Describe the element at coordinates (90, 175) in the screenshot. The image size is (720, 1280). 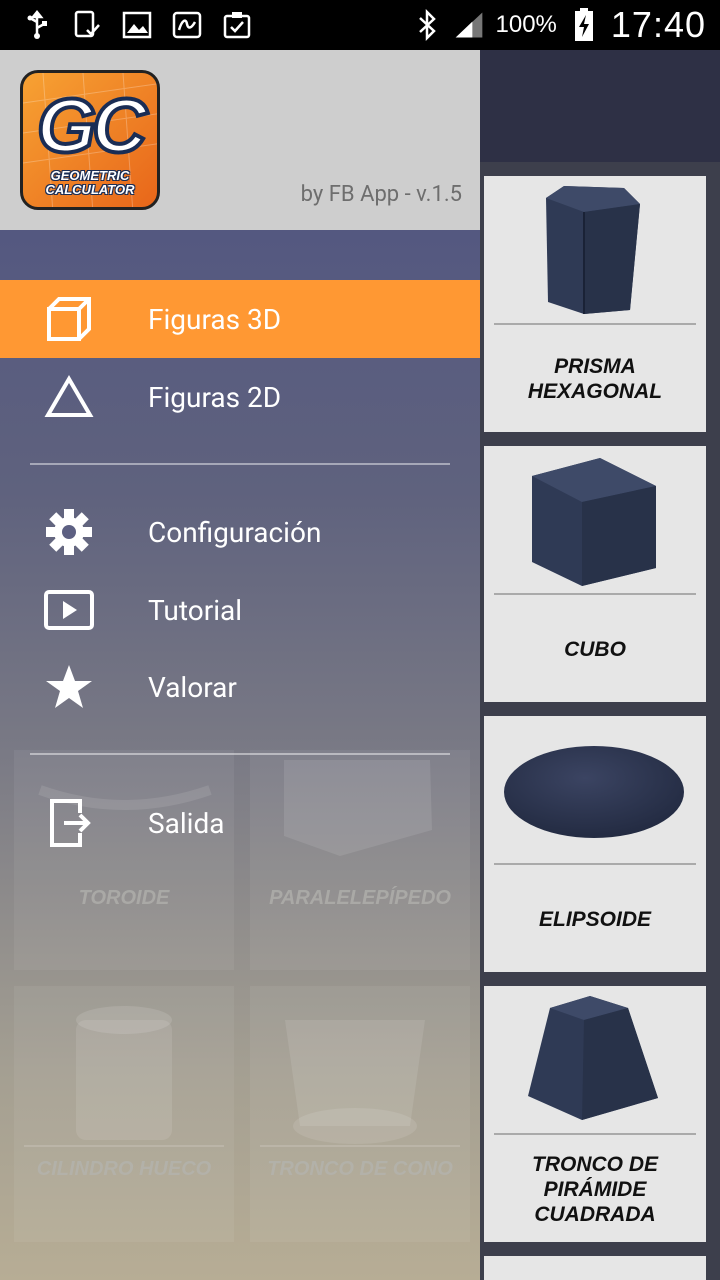
I see `logo-line-1: GEOMETRIC` at that location.